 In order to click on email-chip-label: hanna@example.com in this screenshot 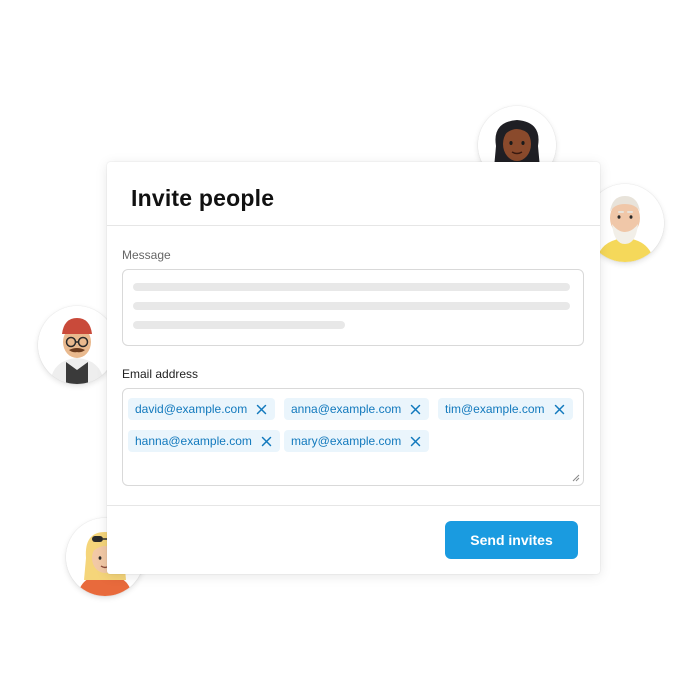, I will do `click(193, 441)`.